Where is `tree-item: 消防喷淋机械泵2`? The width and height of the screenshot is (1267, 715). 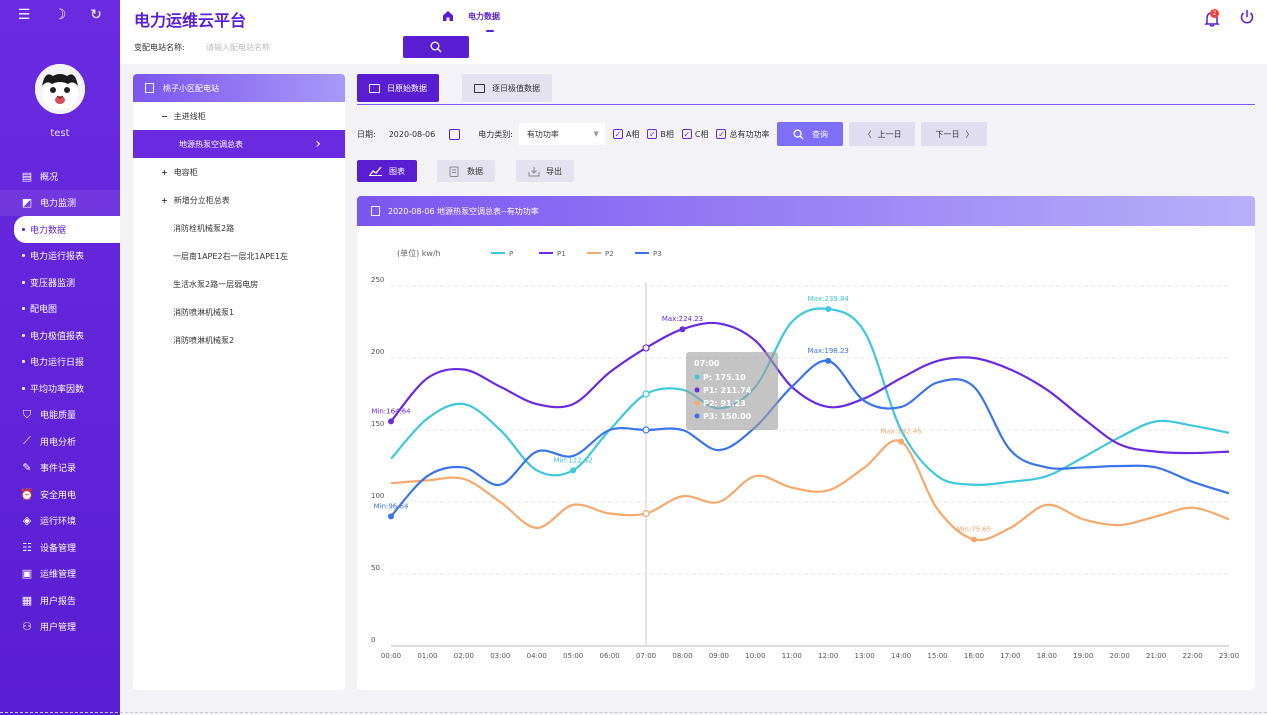 tree-item: 消防喷淋机械泵2 is located at coordinates (239, 340).